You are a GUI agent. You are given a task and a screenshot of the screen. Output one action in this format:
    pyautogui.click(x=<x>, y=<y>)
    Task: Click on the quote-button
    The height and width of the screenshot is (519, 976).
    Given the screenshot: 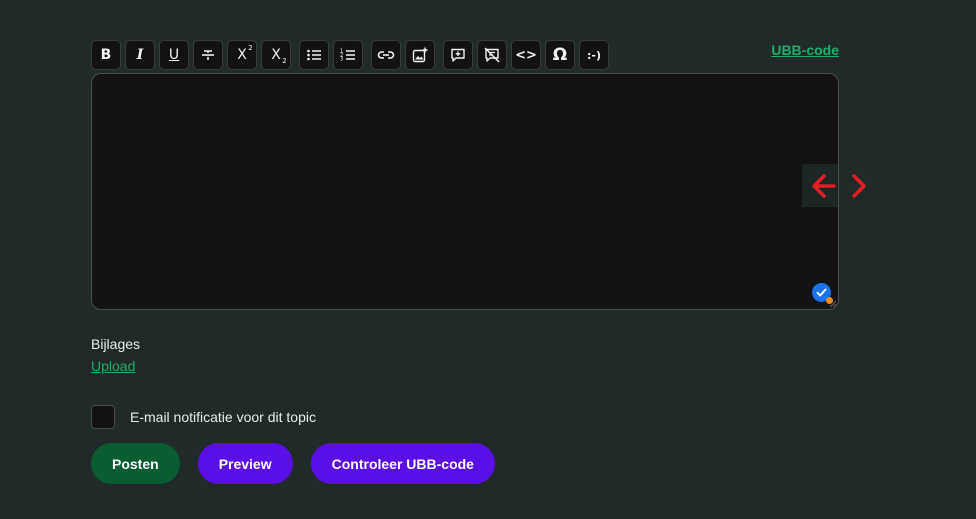 What is the action you would take?
    pyautogui.click(x=458, y=55)
    